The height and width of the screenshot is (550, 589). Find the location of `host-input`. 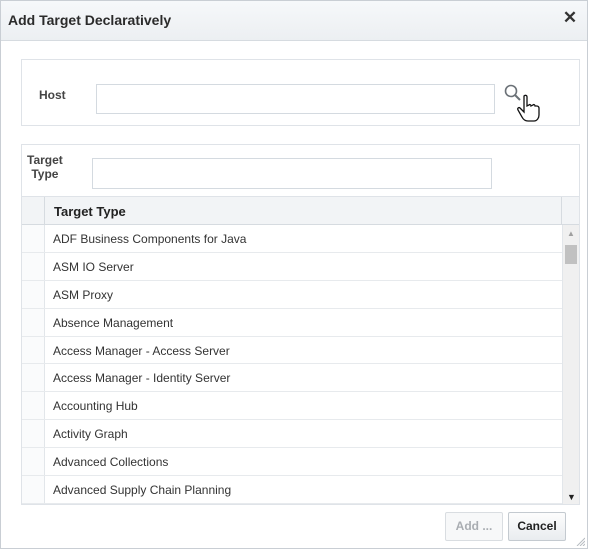

host-input is located at coordinates (295, 99).